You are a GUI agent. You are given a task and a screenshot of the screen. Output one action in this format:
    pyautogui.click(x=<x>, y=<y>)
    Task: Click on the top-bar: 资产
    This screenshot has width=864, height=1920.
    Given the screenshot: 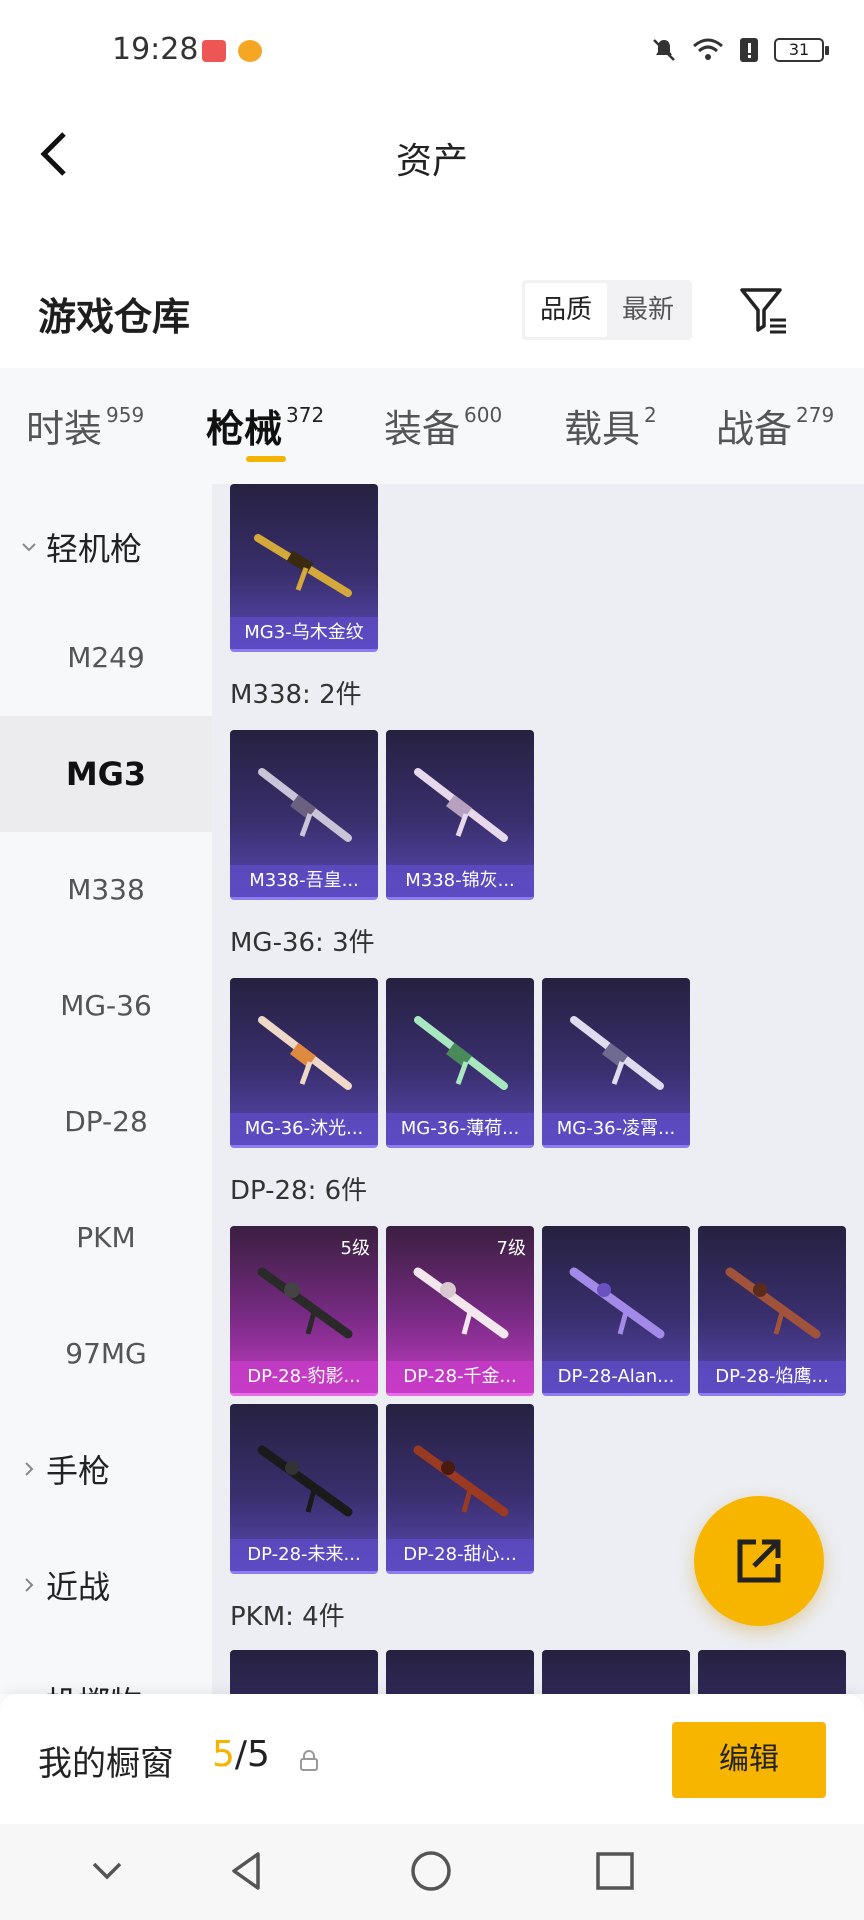 What is the action you would take?
    pyautogui.click(x=432, y=154)
    